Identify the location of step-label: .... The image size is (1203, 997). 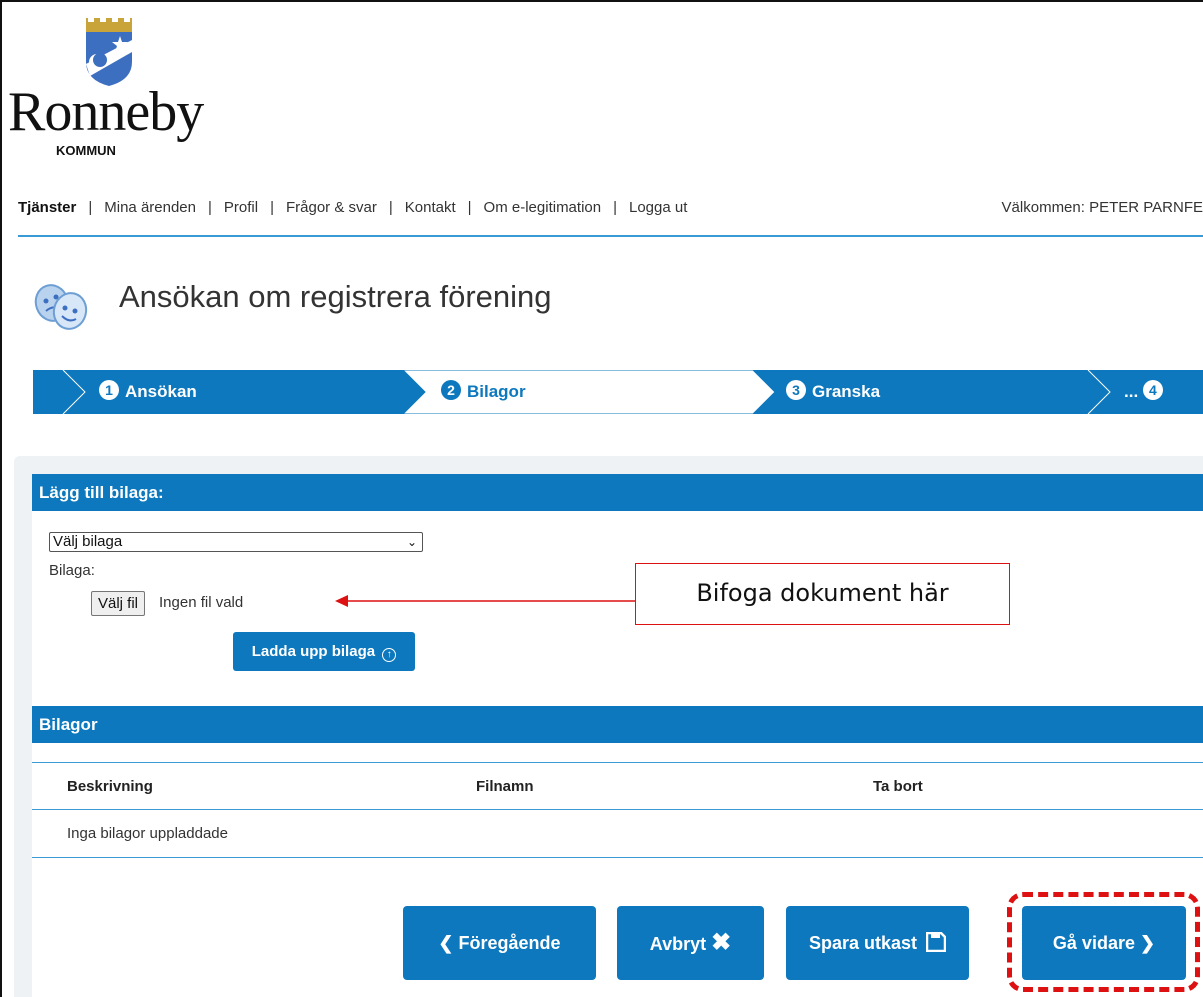
(1131, 391).